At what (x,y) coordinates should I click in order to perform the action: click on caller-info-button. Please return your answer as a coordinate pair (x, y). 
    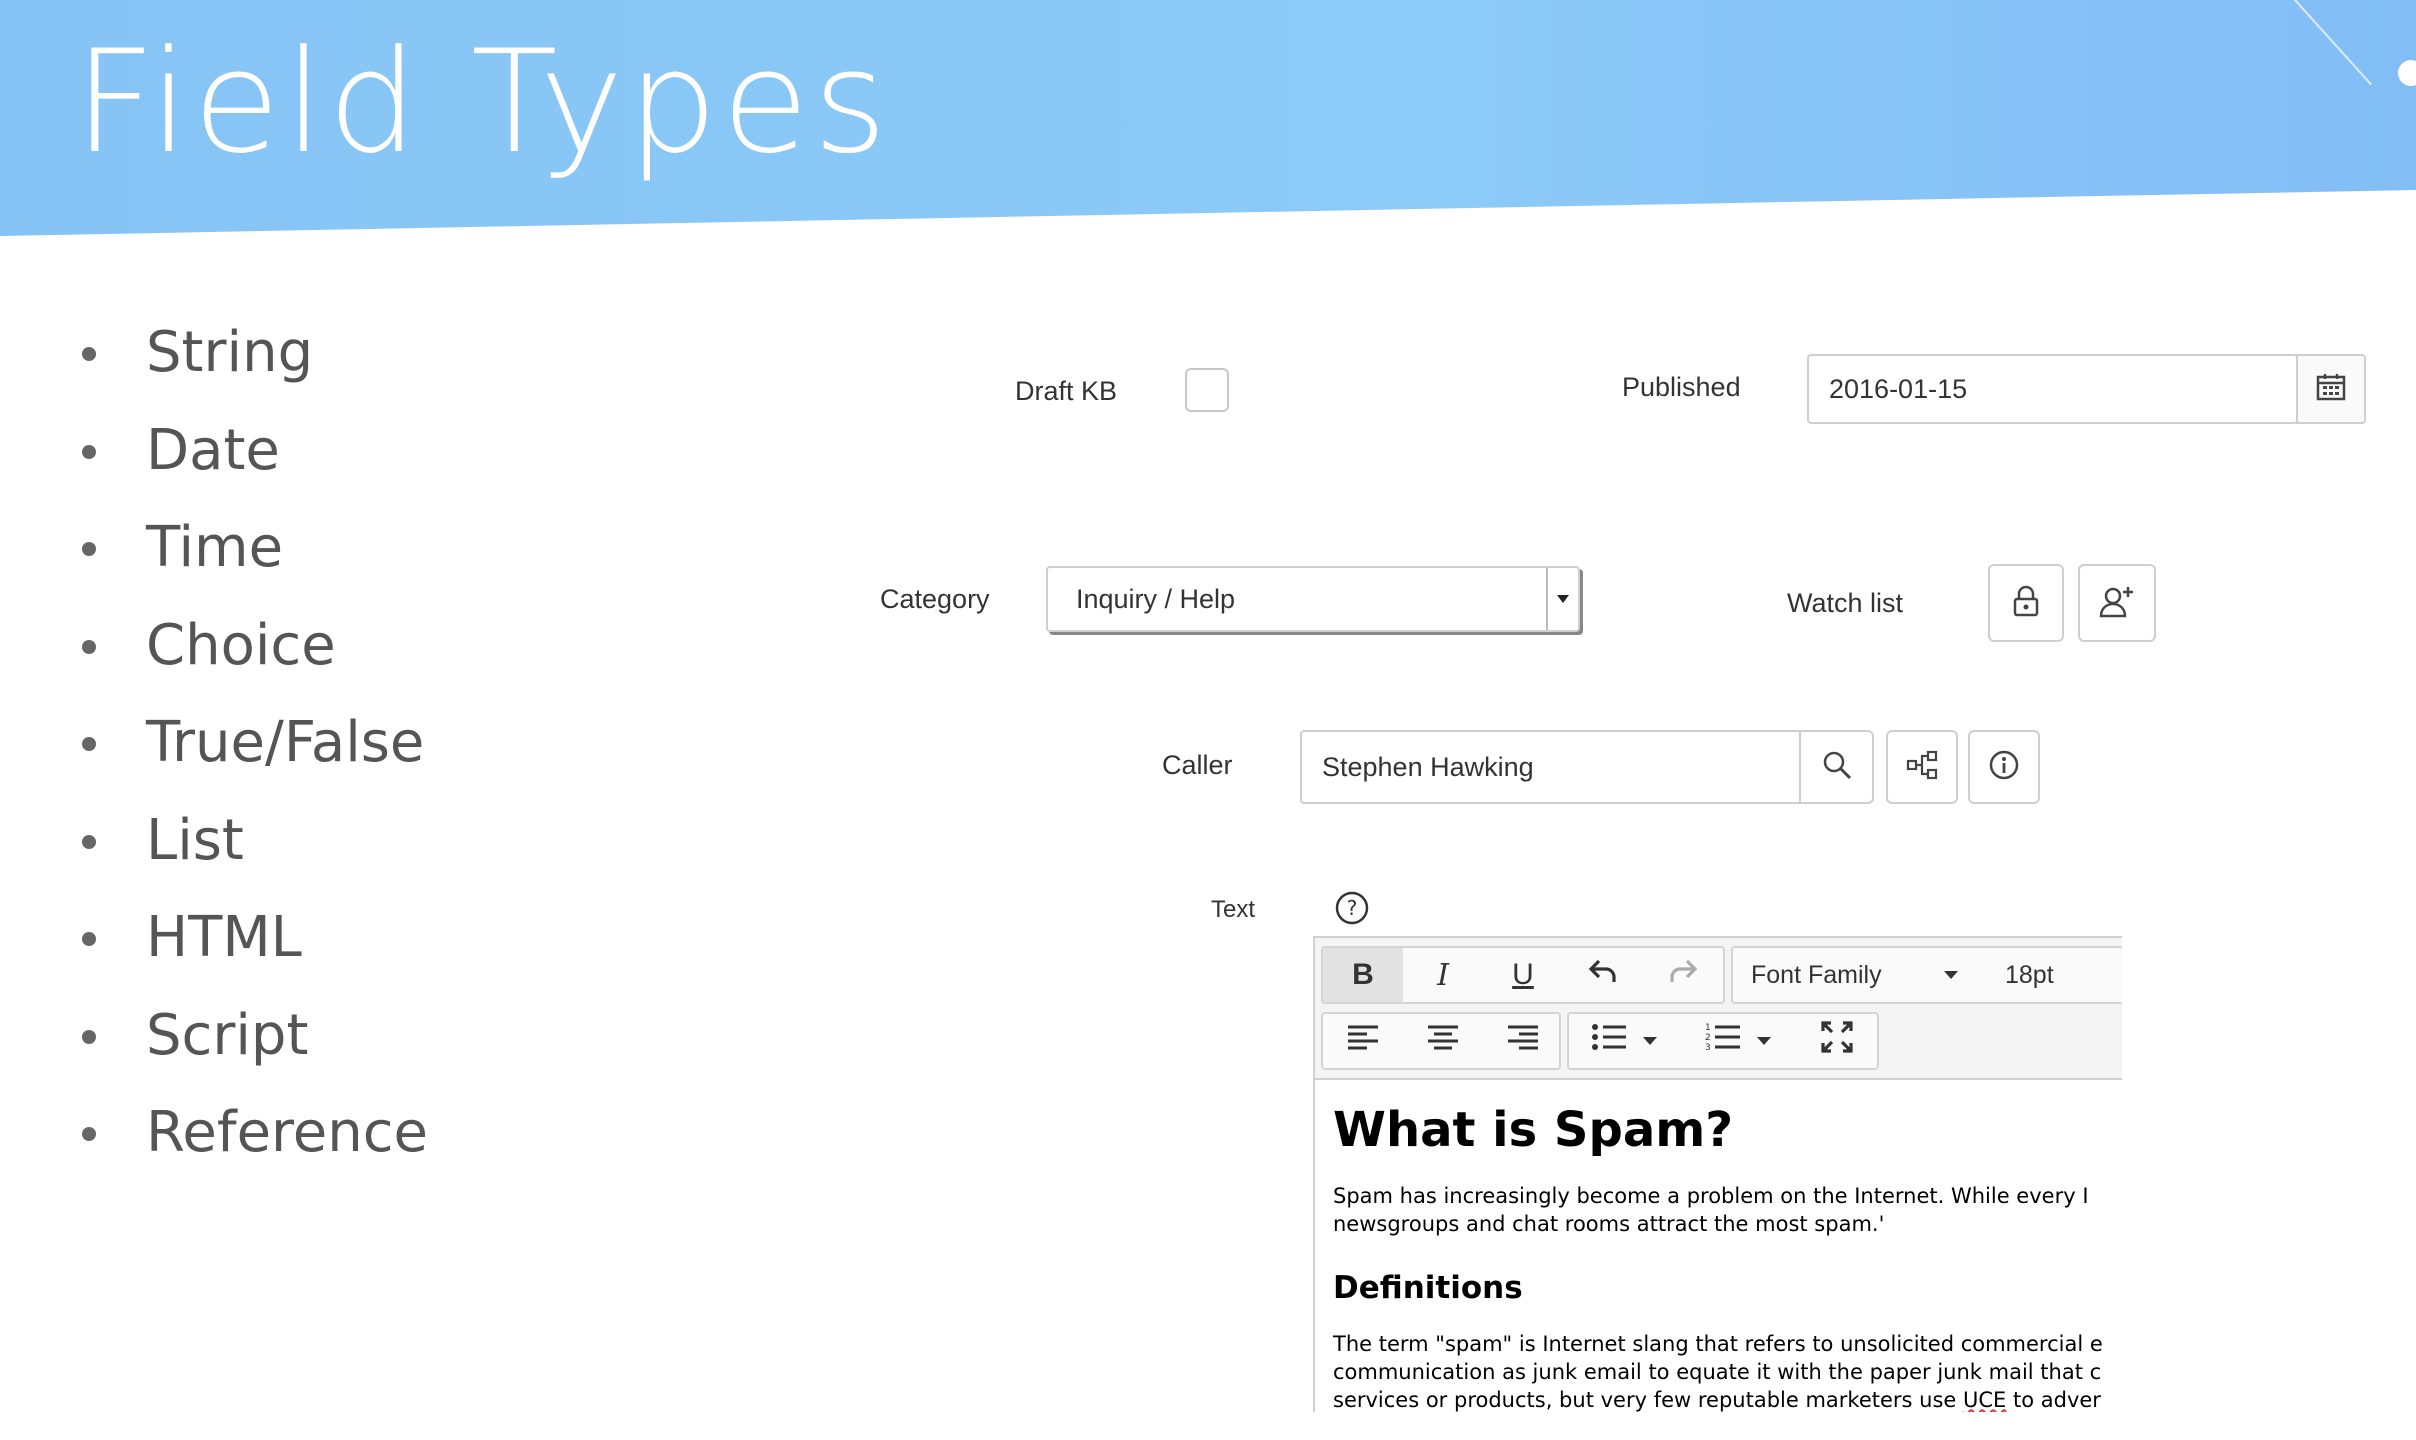
    Looking at the image, I should click on (2004, 767).